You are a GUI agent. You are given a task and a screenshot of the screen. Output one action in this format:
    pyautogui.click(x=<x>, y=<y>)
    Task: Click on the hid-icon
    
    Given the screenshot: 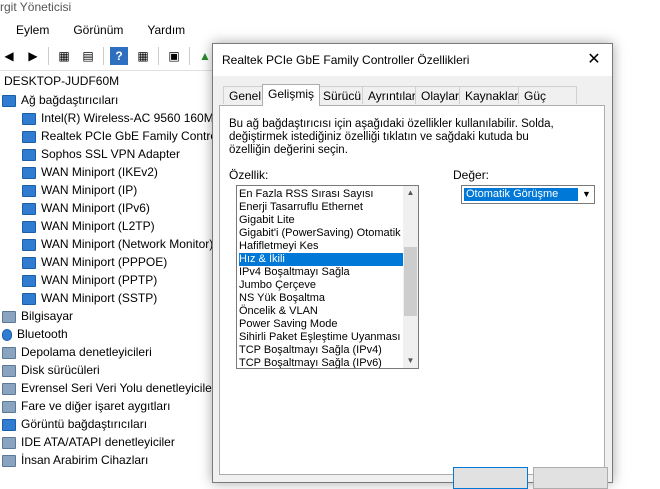 What is the action you would take?
    pyautogui.click(x=9, y=460)
    